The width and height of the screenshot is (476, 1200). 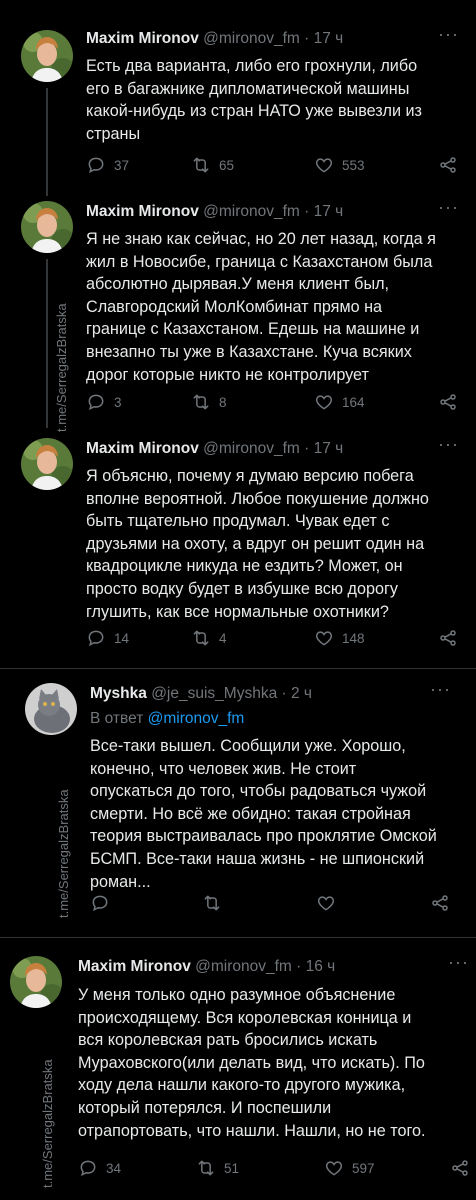 I want to click on retweet-count: 65, so click(x=227, y=165).